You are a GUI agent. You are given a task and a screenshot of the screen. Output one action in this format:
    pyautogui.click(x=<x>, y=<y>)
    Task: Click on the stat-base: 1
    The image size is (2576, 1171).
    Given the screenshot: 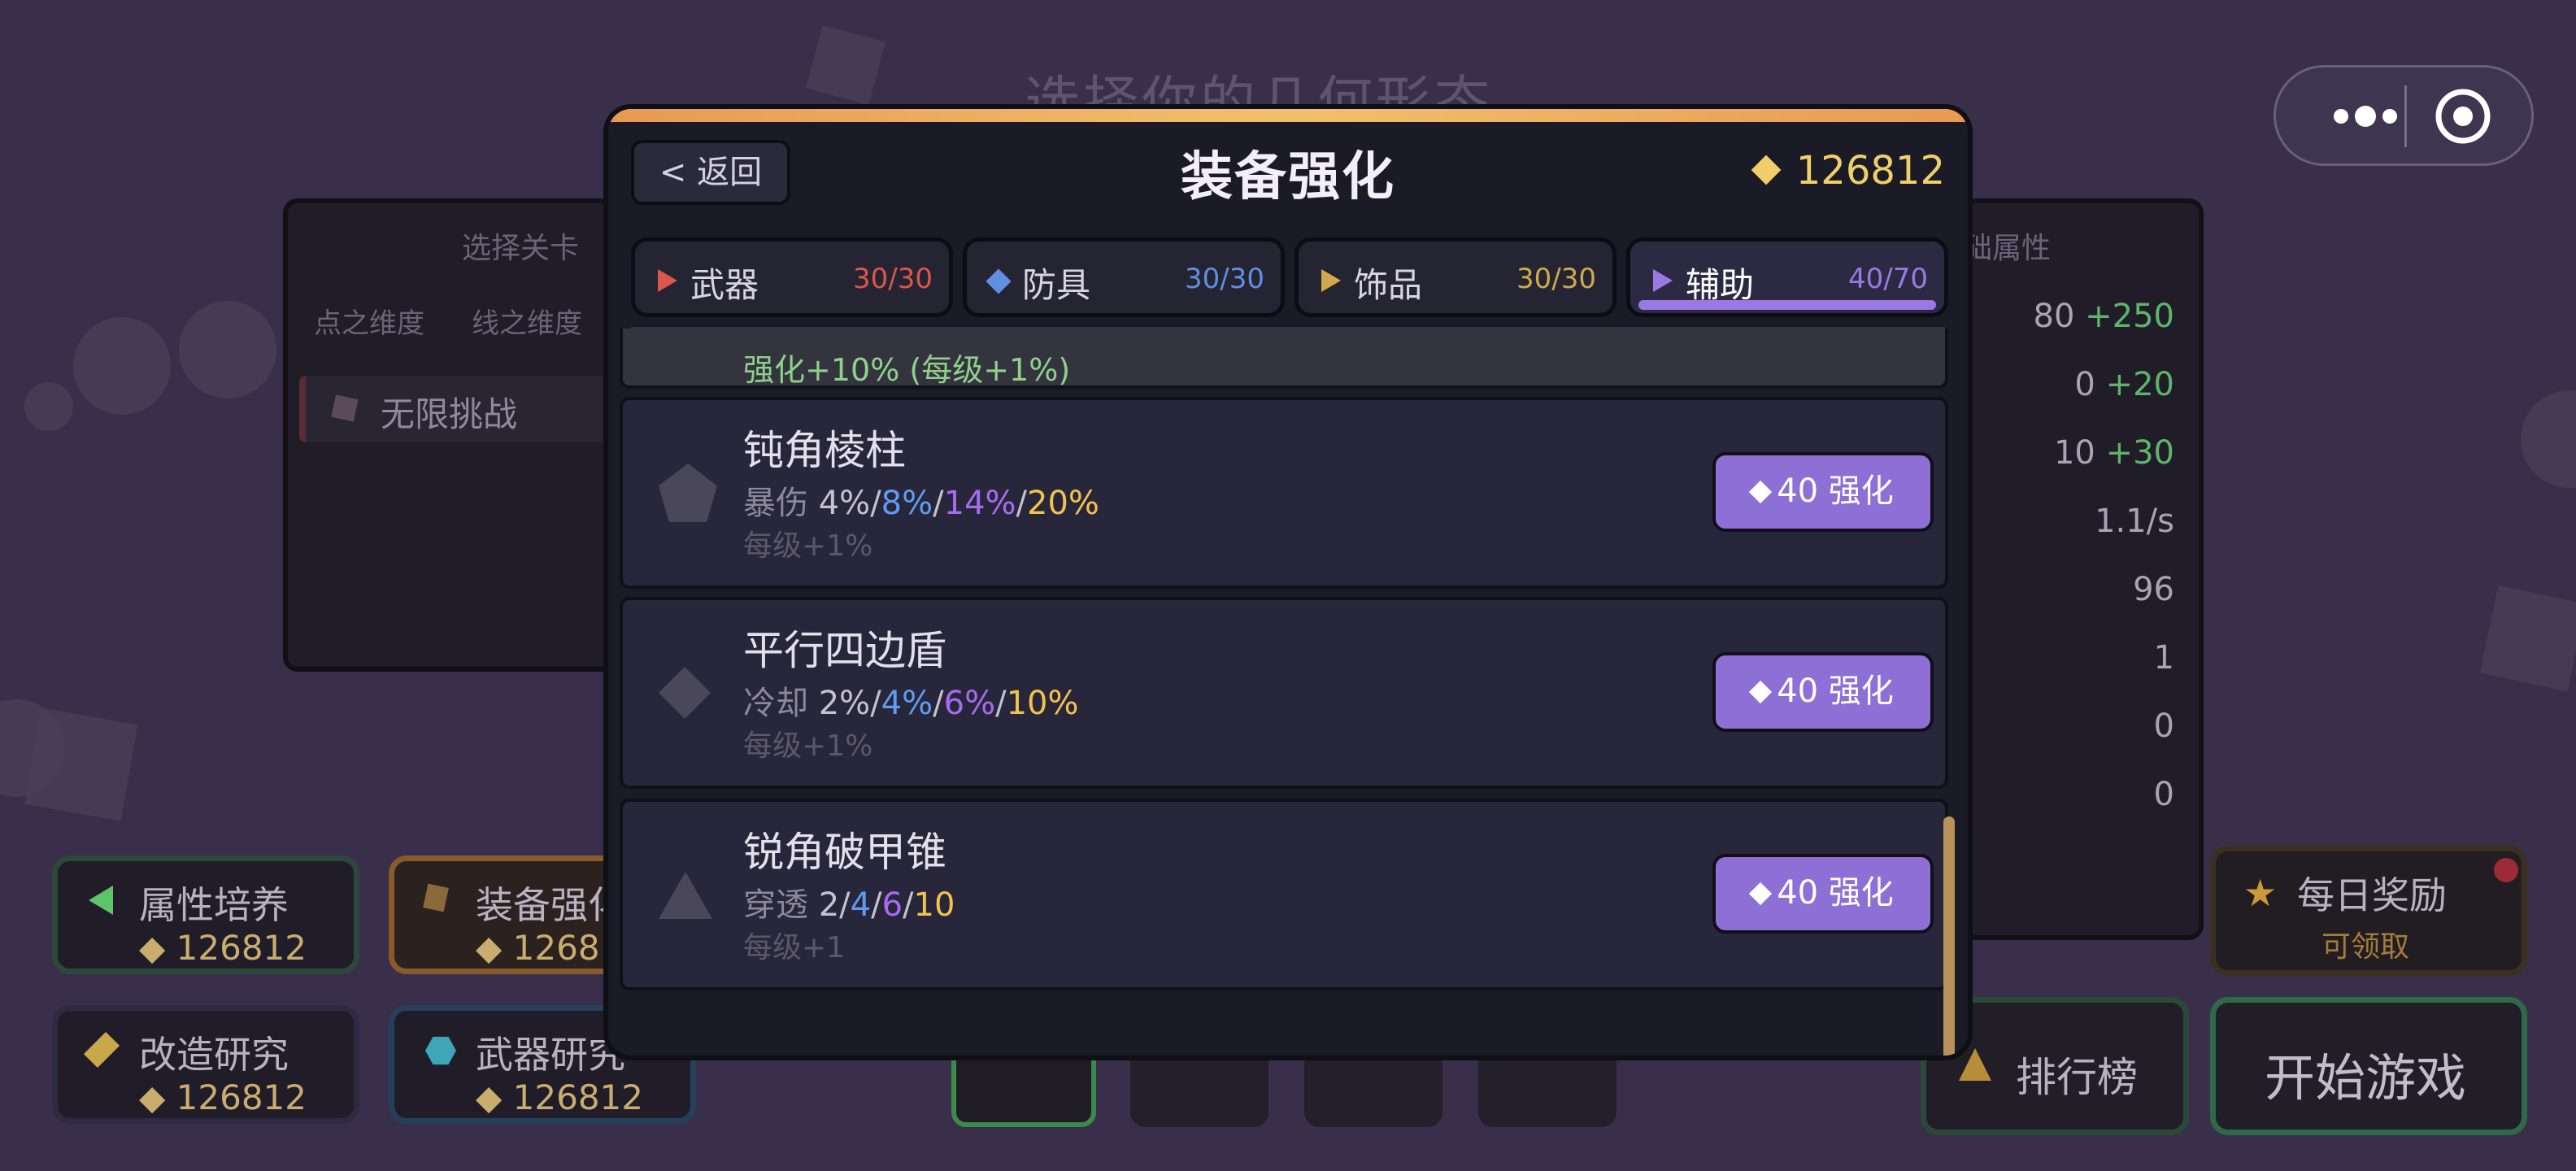 What is the action you would take?
    pyautogui.click(x=2163, y=658)
    